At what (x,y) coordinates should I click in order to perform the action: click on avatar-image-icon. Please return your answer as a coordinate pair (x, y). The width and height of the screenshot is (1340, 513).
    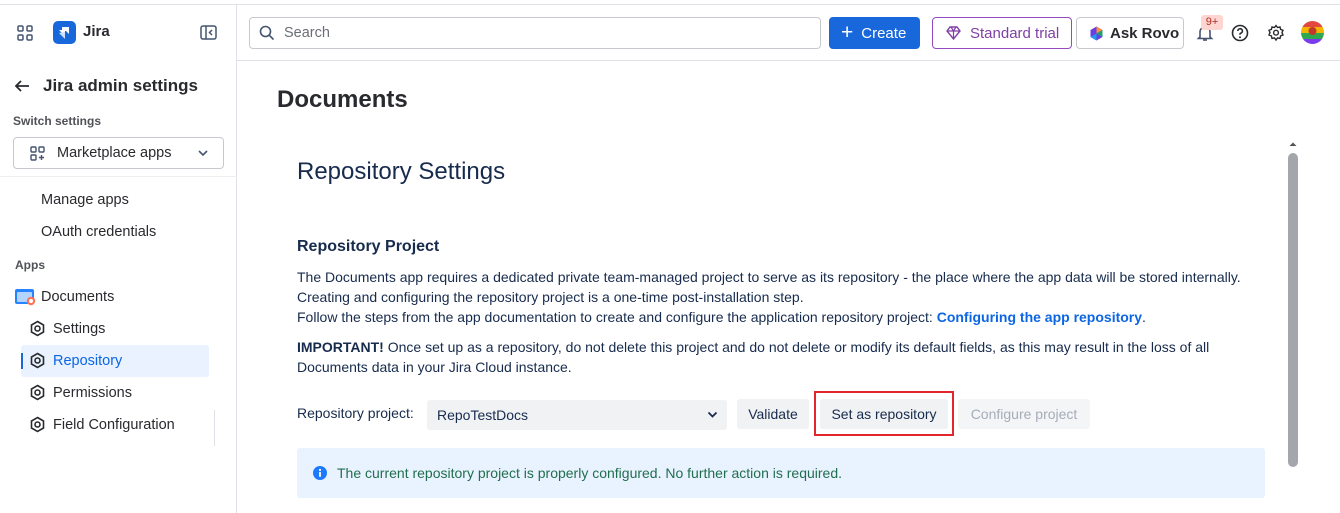
    Looking at the image, I should click on (1312, 32).